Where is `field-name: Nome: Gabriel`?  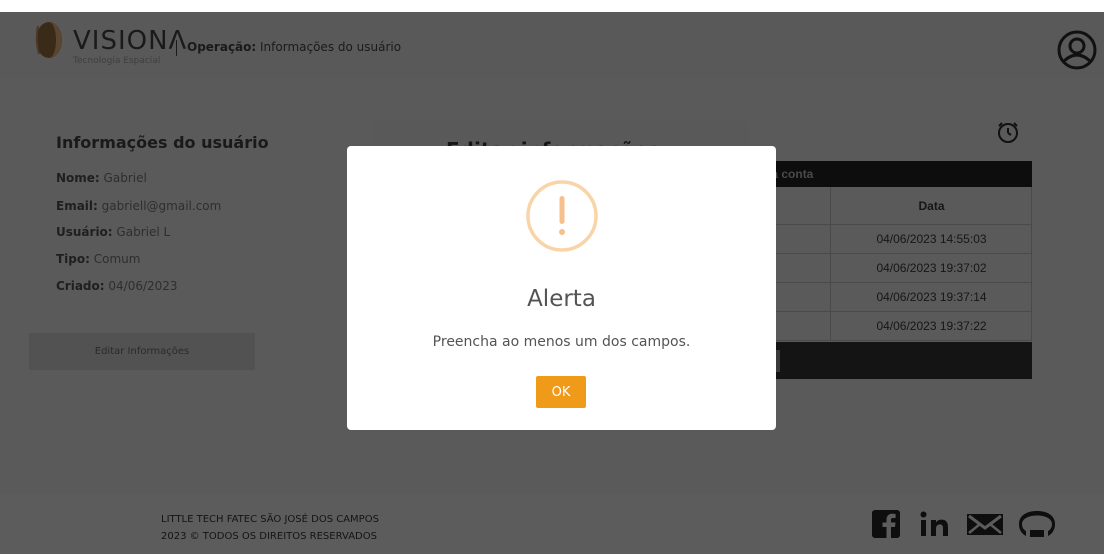 field-name: Nome: Gabriel is located at coordinates (101, 178).